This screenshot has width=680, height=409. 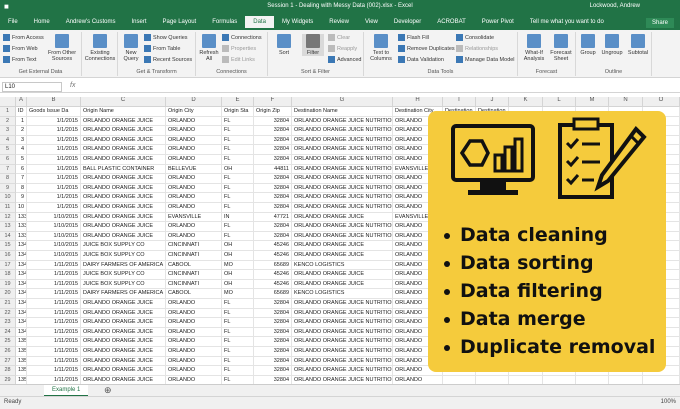 What do you see at coordinates (21, 169) in the screenshot?
I see `table-cell: 6` at bounding box center [21, 169].